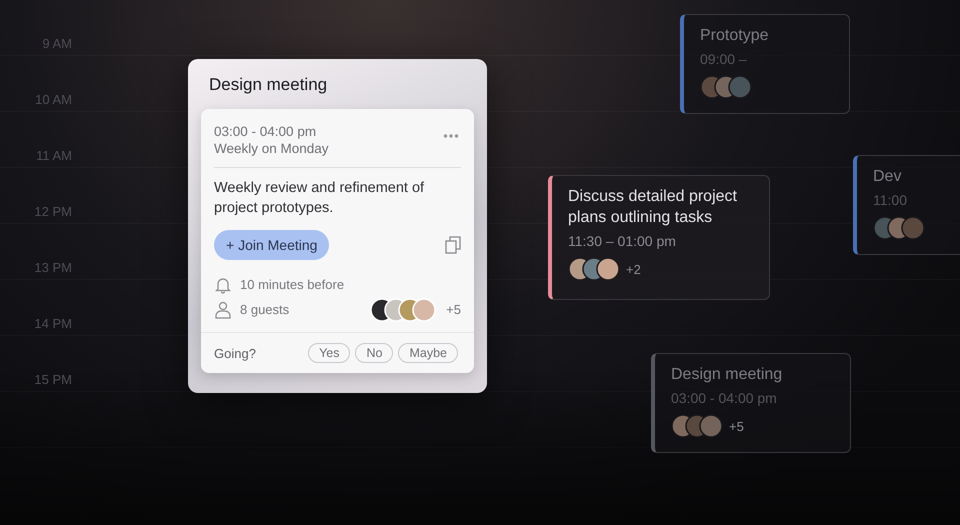 The height and width of the screenshot is (525, 960). What do you see at coordinates (374, 353) in the screenshot?
I see `rsvp-button: No` at bounding box center [374, 353].